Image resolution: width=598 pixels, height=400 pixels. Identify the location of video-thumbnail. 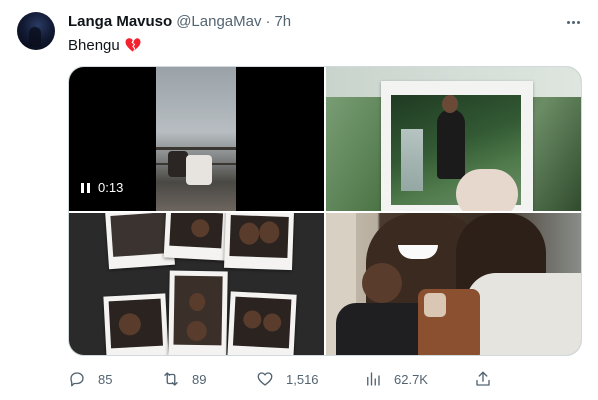
(196, 139).